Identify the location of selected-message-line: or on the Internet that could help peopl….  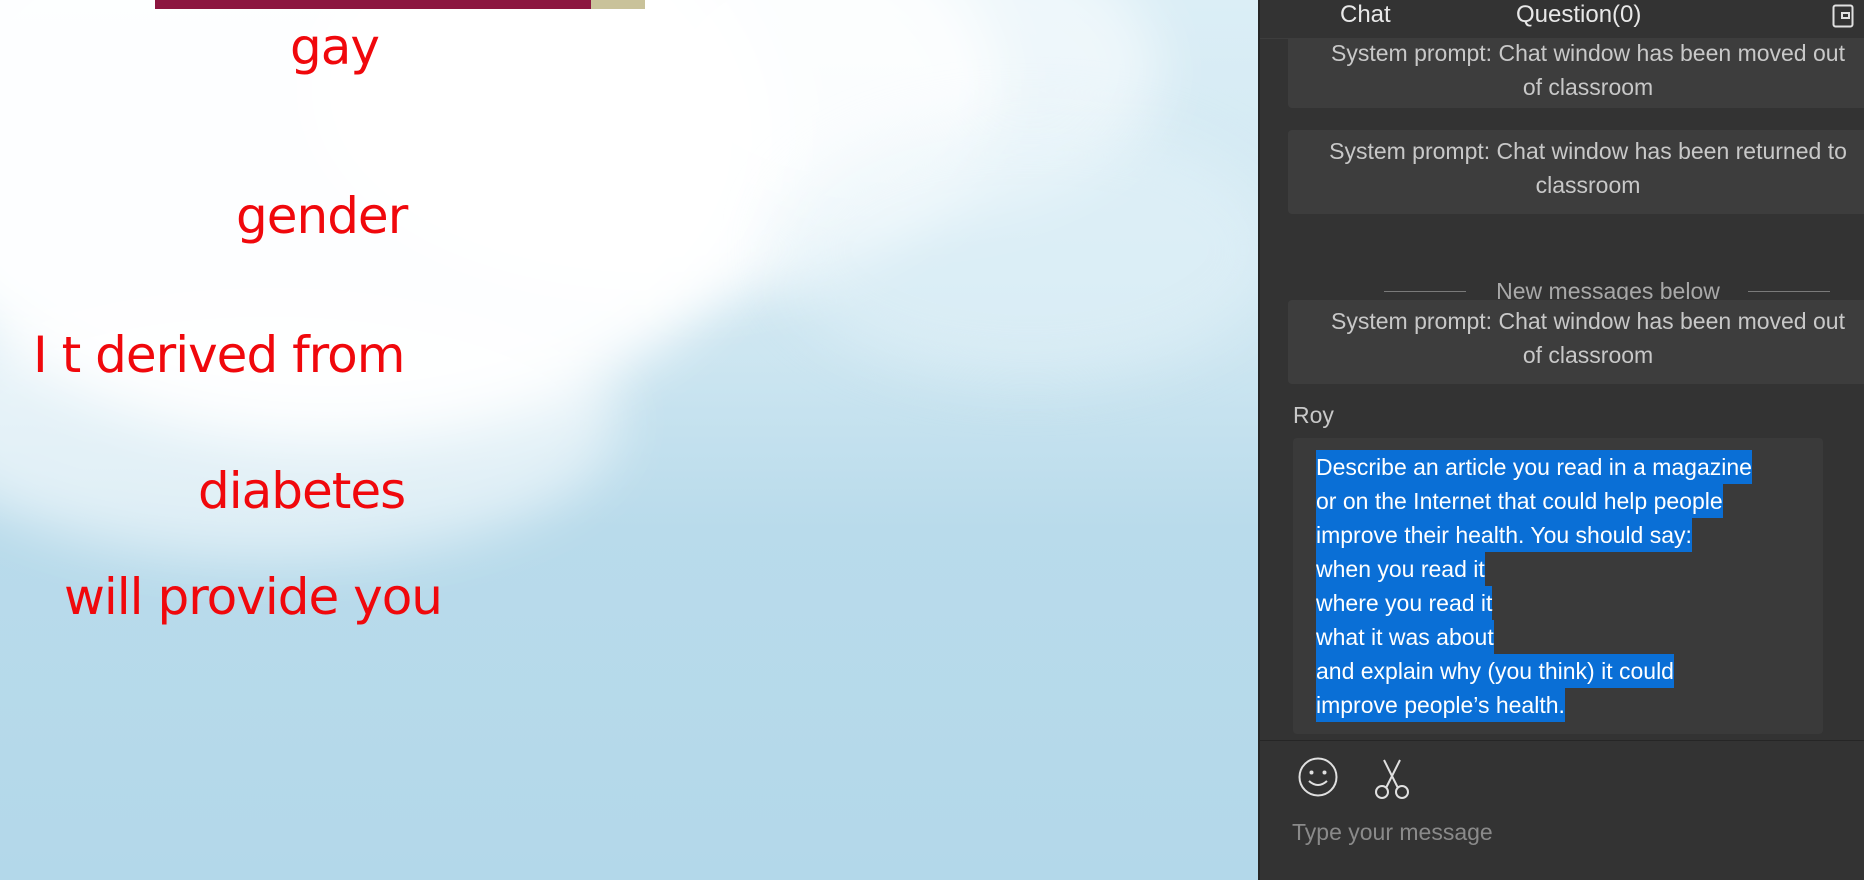
(1519, 501).